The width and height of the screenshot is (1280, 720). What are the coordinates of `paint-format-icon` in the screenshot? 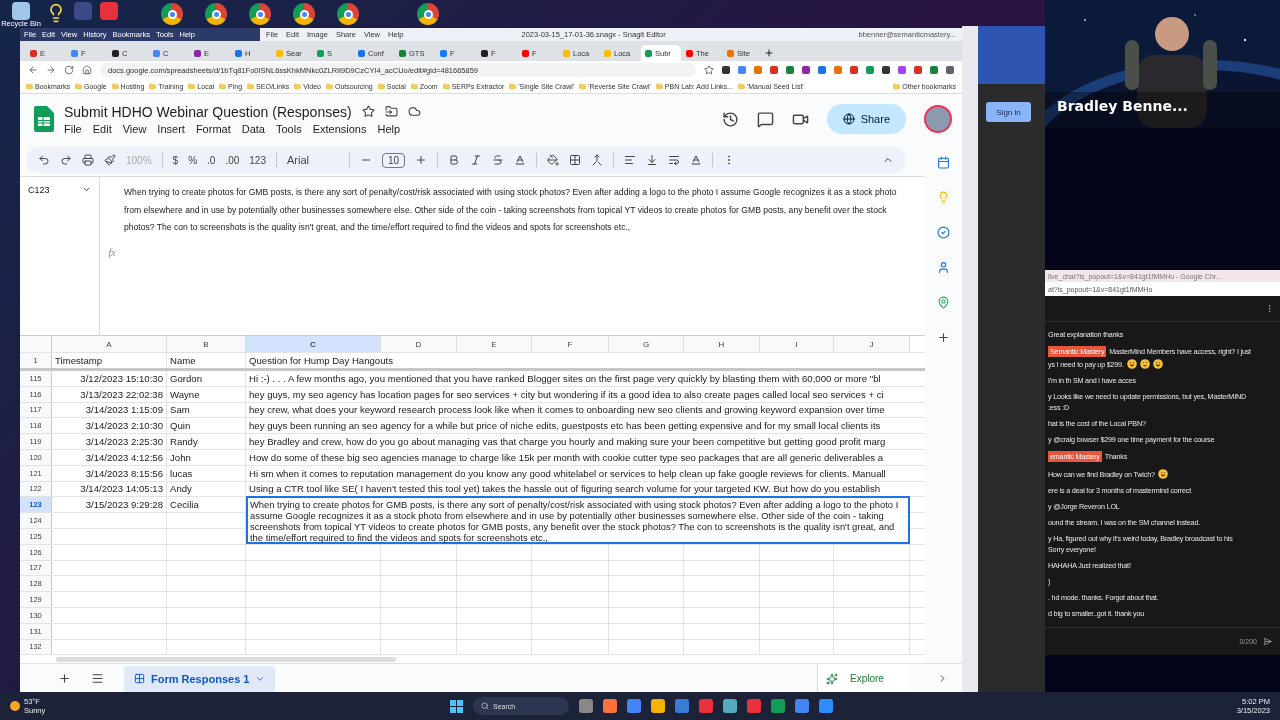 It's located at (110, 160).